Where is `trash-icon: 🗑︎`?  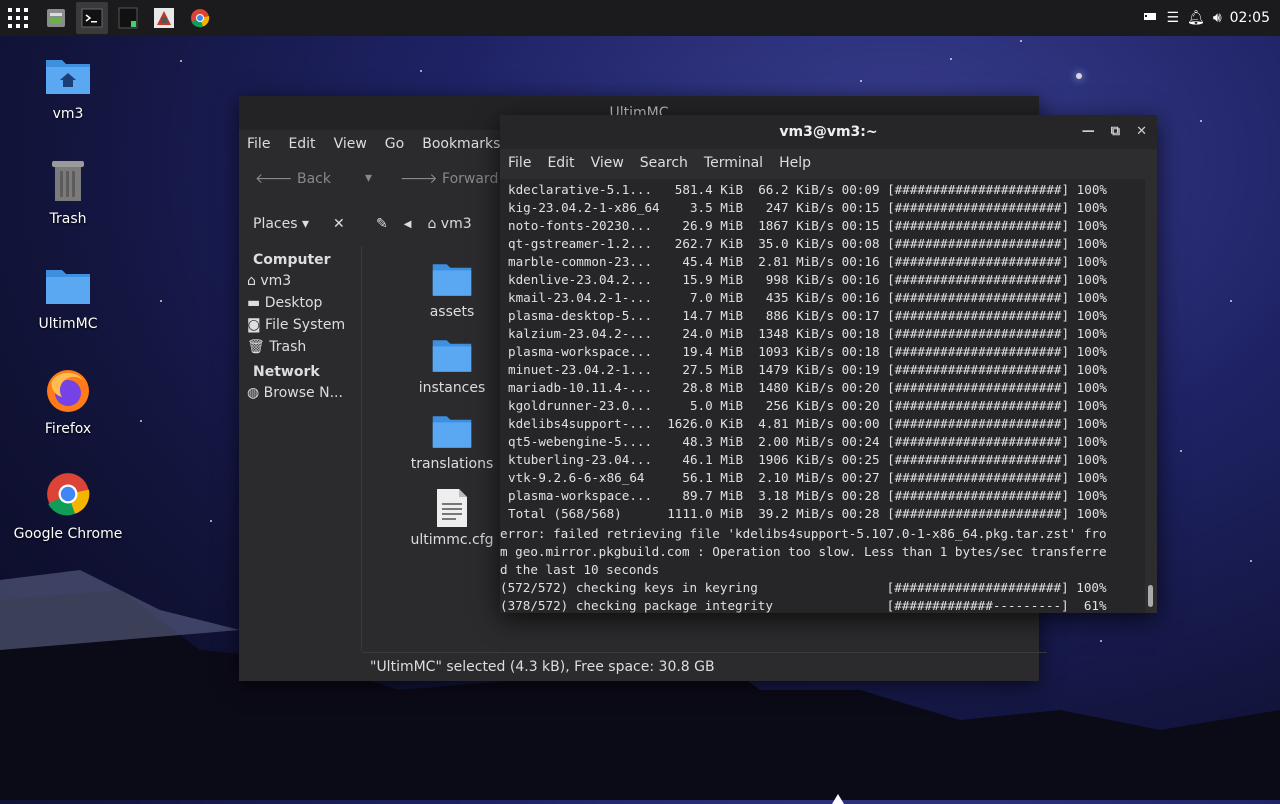
trash-icon: 🗑︎ is located at coordinates (256, 347).